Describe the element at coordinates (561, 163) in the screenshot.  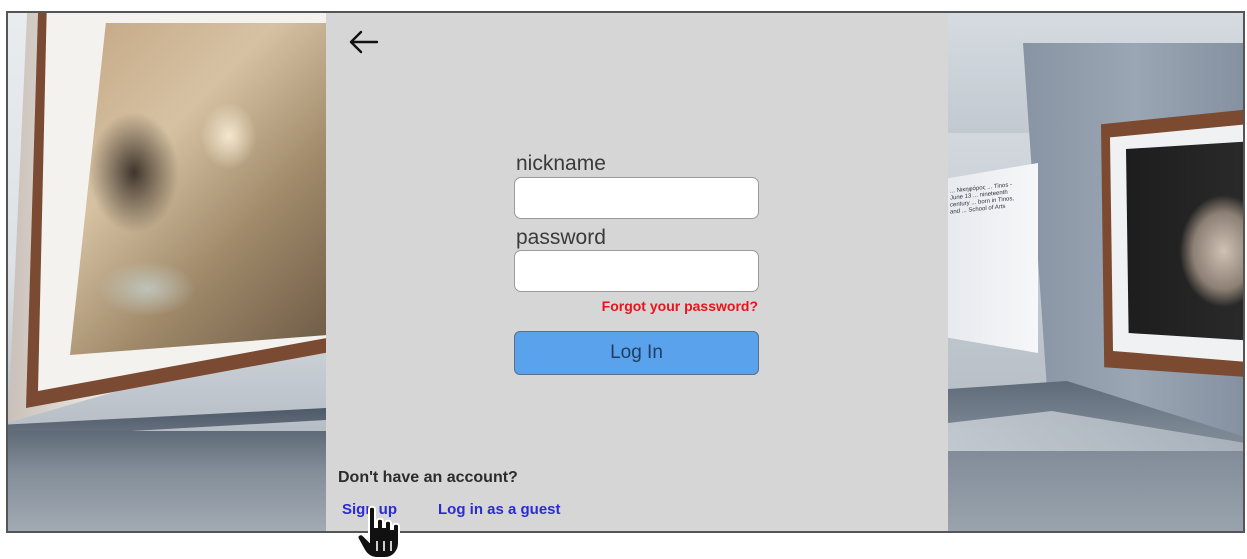
I see `nickname-label: nickname` at that location.